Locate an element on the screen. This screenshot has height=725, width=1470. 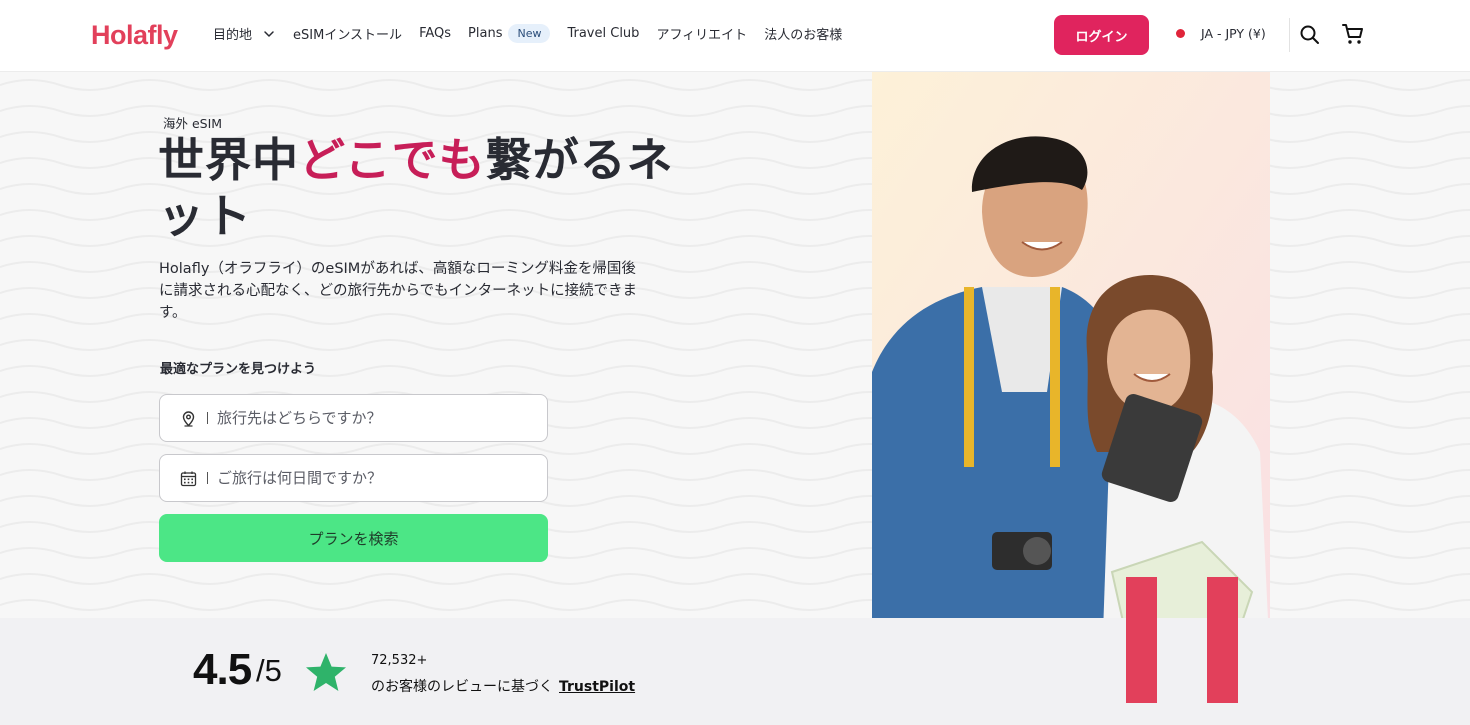
cart-icon is located at coordinates (1353, 34).